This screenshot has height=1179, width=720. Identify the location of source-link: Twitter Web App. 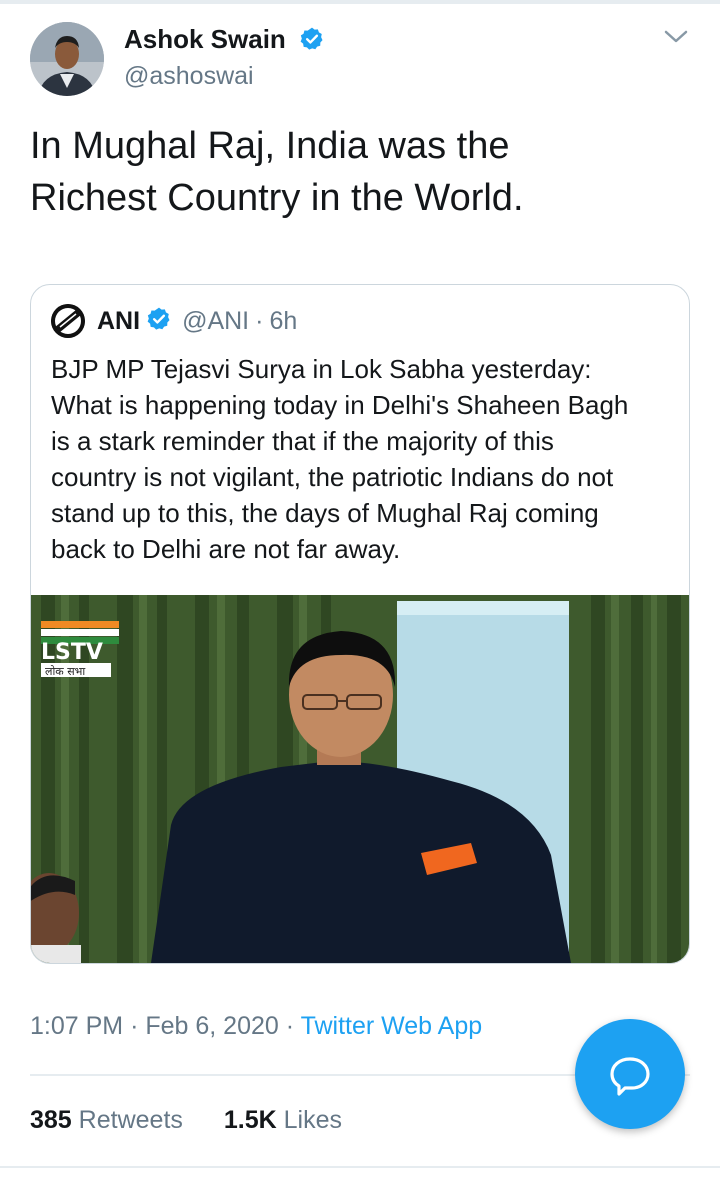
(392, 1026).